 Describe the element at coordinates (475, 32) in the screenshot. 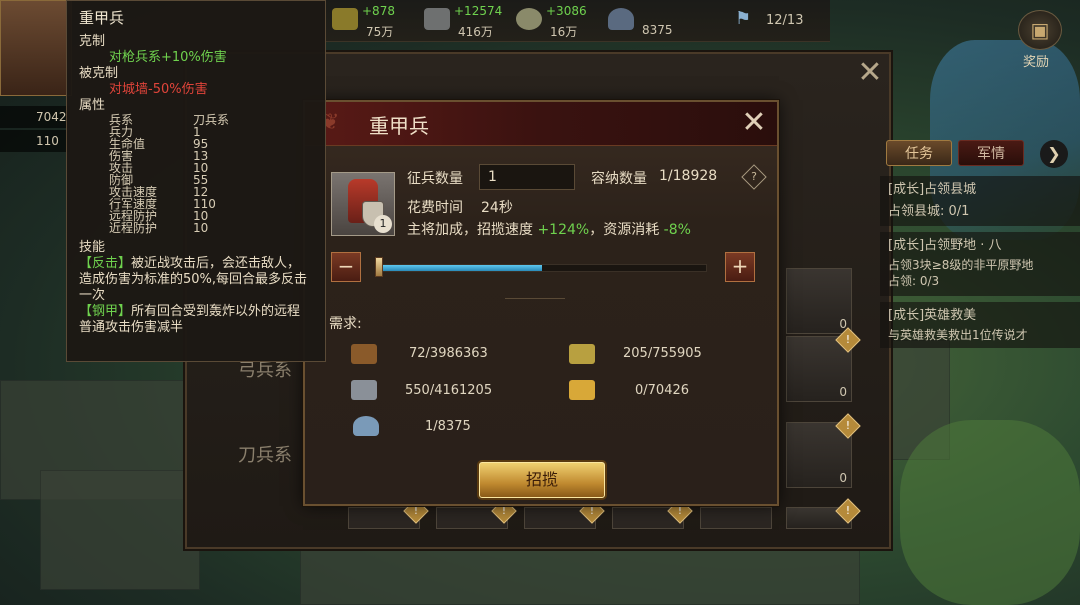

I see `resource-value: 416万` at that location.